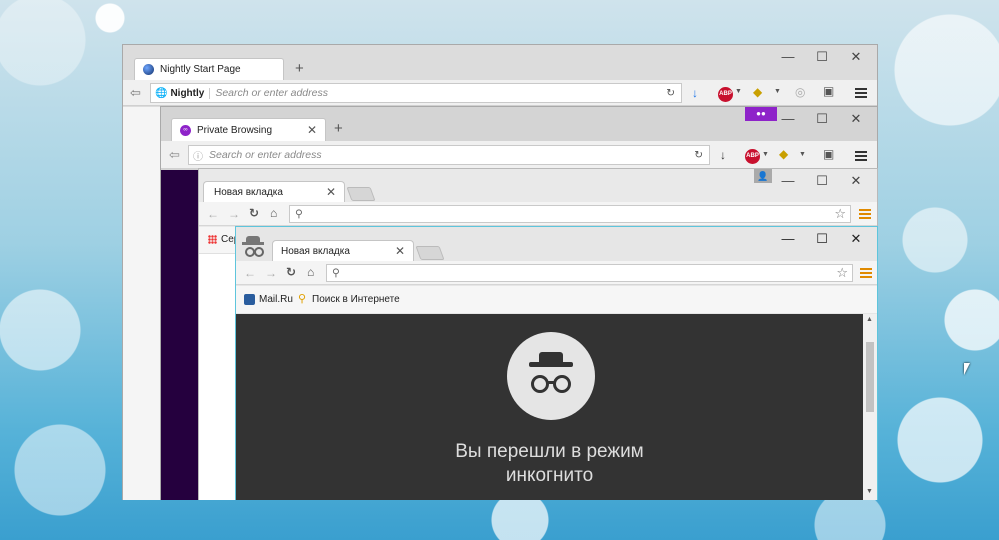 The image size is (999, 540). I want to click on chrome-tab: Новая вкладка ✕, so click(274, 191).